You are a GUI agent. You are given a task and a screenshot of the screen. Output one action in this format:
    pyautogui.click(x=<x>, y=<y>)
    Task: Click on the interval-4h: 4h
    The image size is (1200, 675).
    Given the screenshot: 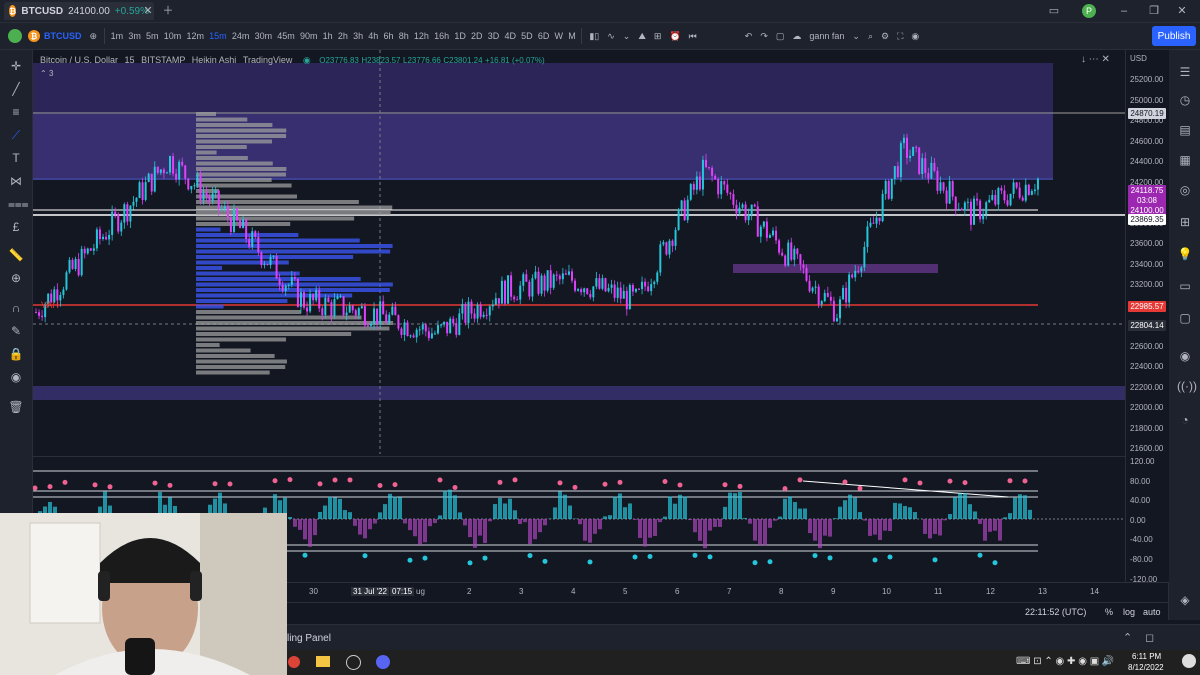 What is the action you would take?
    pyautogui.click(x=373, y=36)
    